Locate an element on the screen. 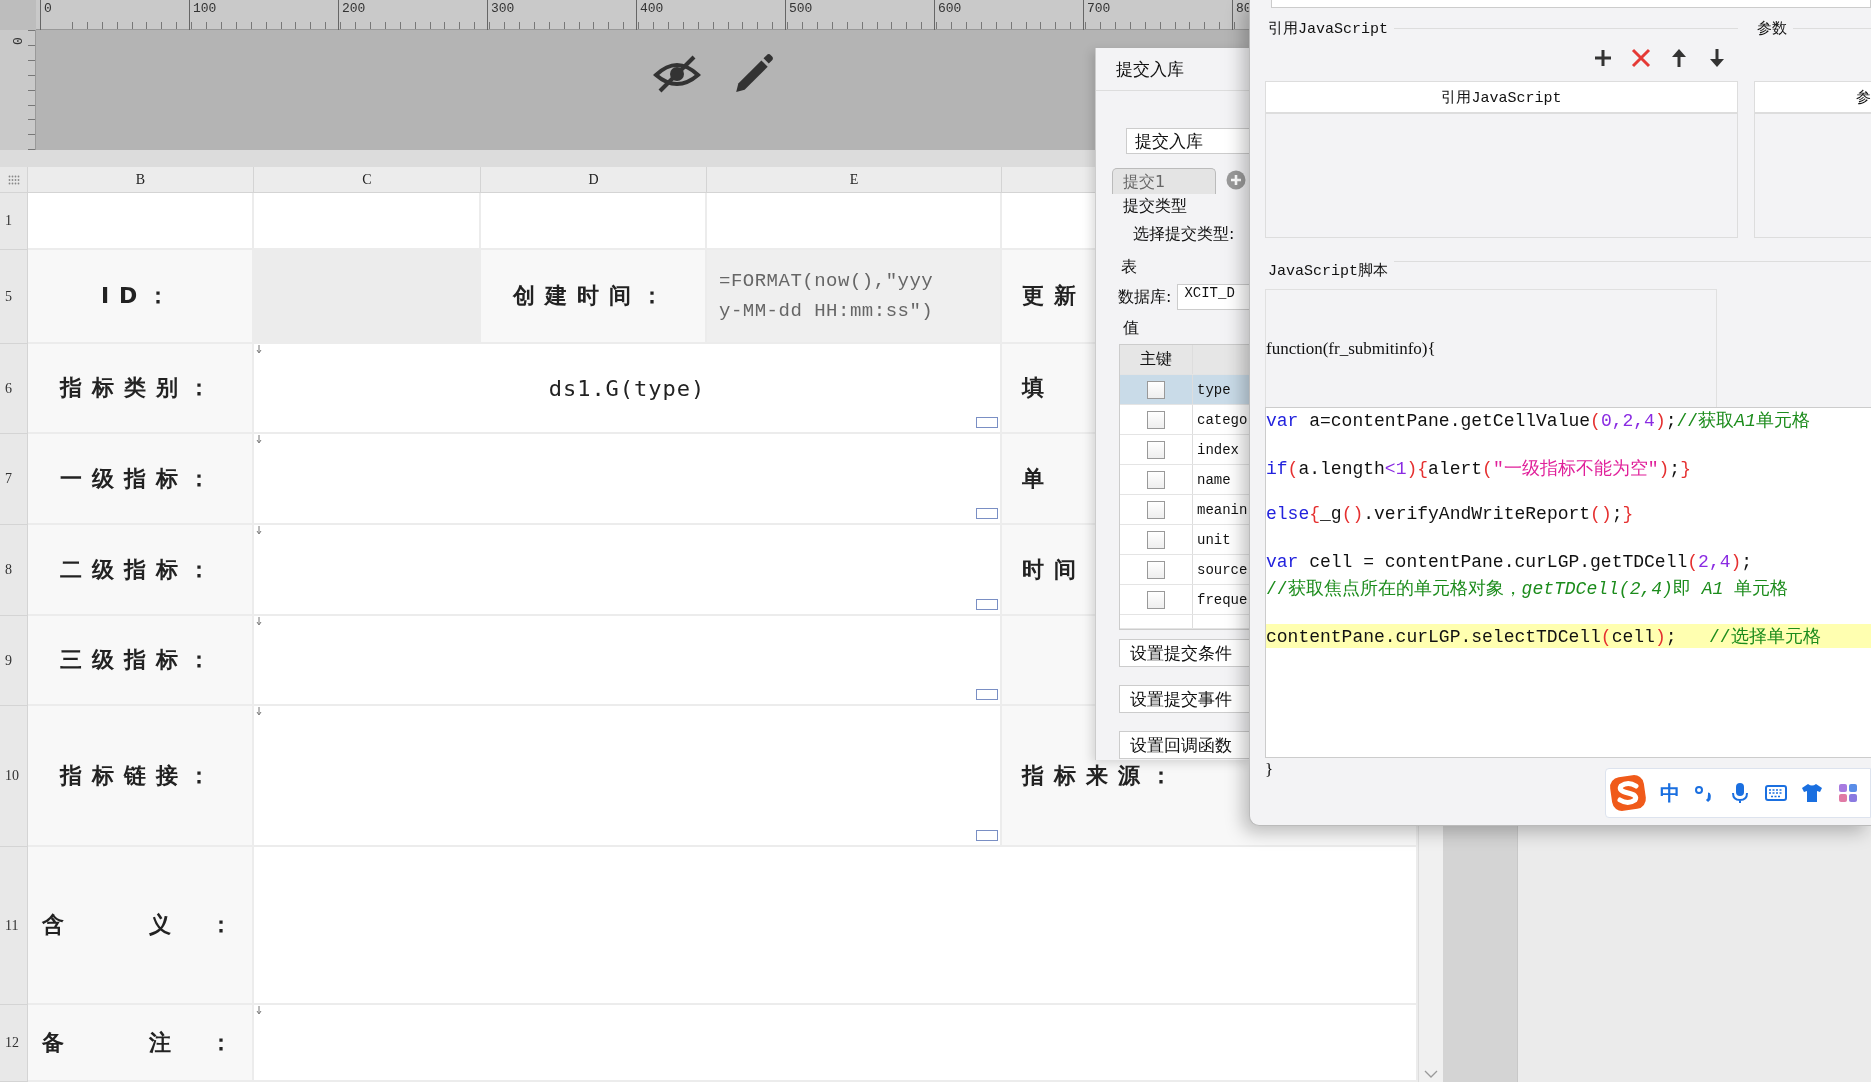  row-number: 6 is located at coordinates (14, 389).